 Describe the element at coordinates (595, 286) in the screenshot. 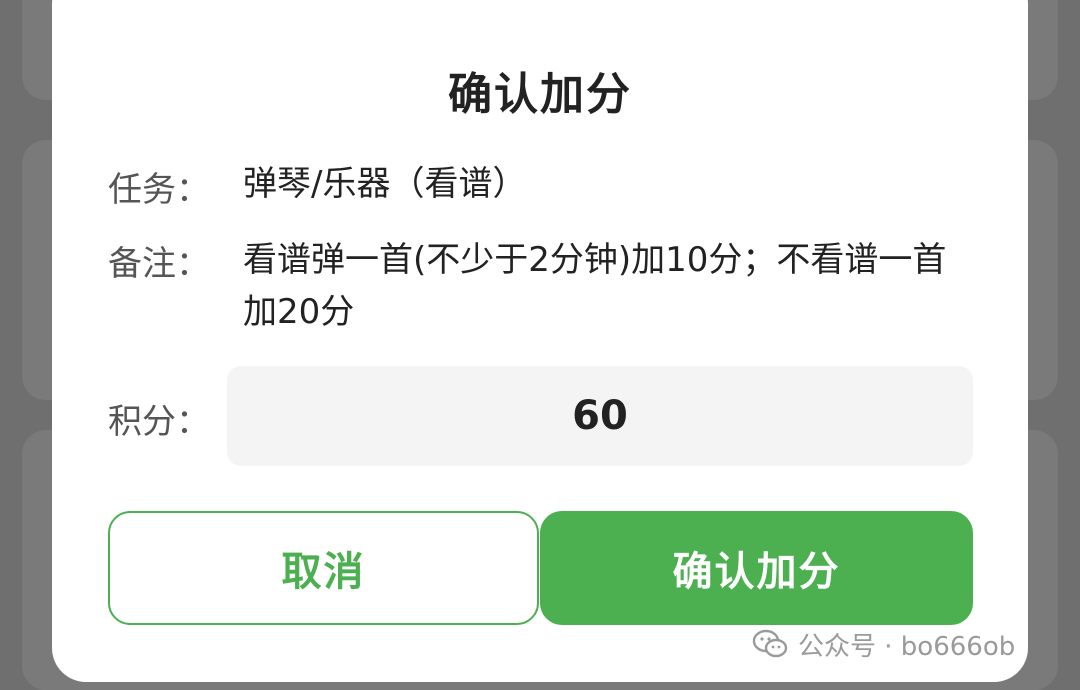

I see `note-value: 看谱弹一首(不少于2分钟)加10分；不看谱一首加20分` at that location.